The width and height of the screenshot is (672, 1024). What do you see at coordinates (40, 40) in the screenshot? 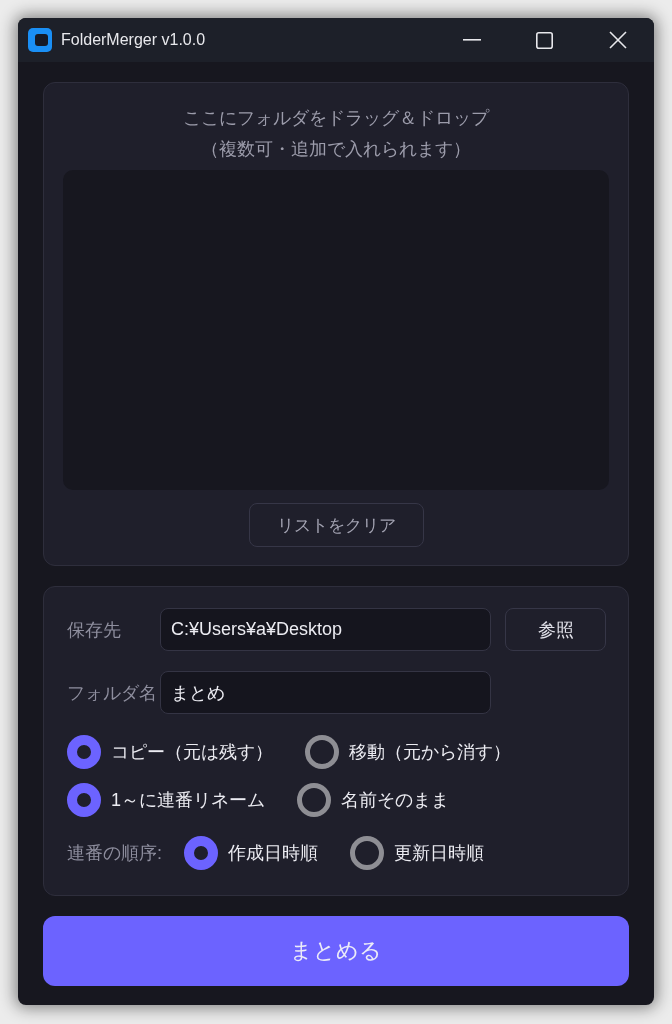
I see `app-icon` at bounding box center [40, 40].